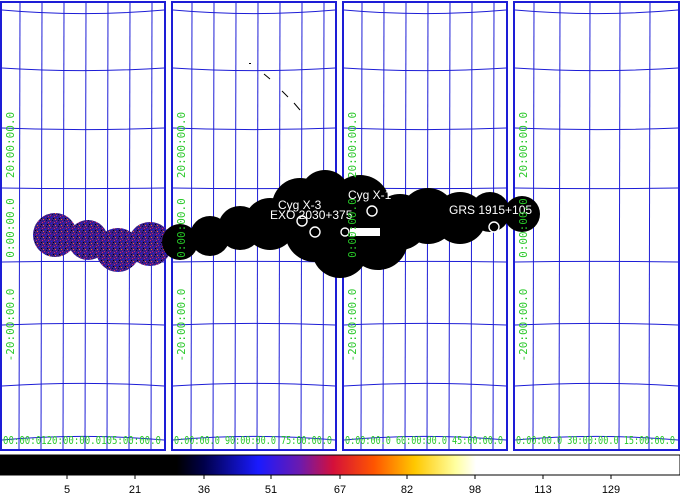 This screenshot has width=680, height=500. Describe the element at coordinates (311, 215) in the screenshot. I see `source-label: EXO 2030+375` at that location.